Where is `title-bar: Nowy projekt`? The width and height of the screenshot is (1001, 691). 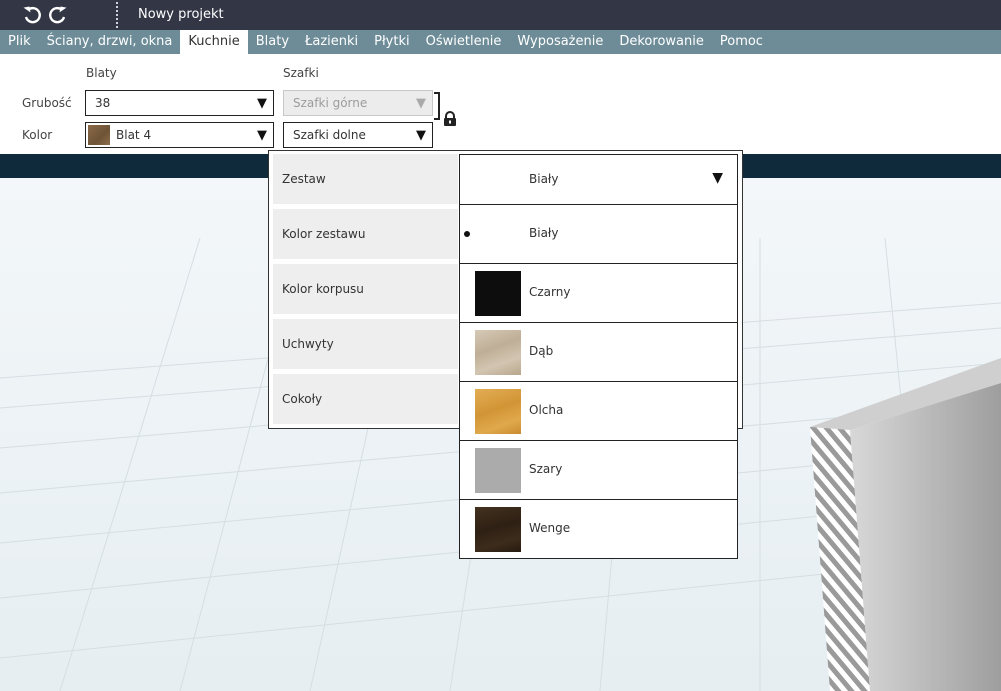
title-bar: Nowy projekt is located at coordinates (500, 15).